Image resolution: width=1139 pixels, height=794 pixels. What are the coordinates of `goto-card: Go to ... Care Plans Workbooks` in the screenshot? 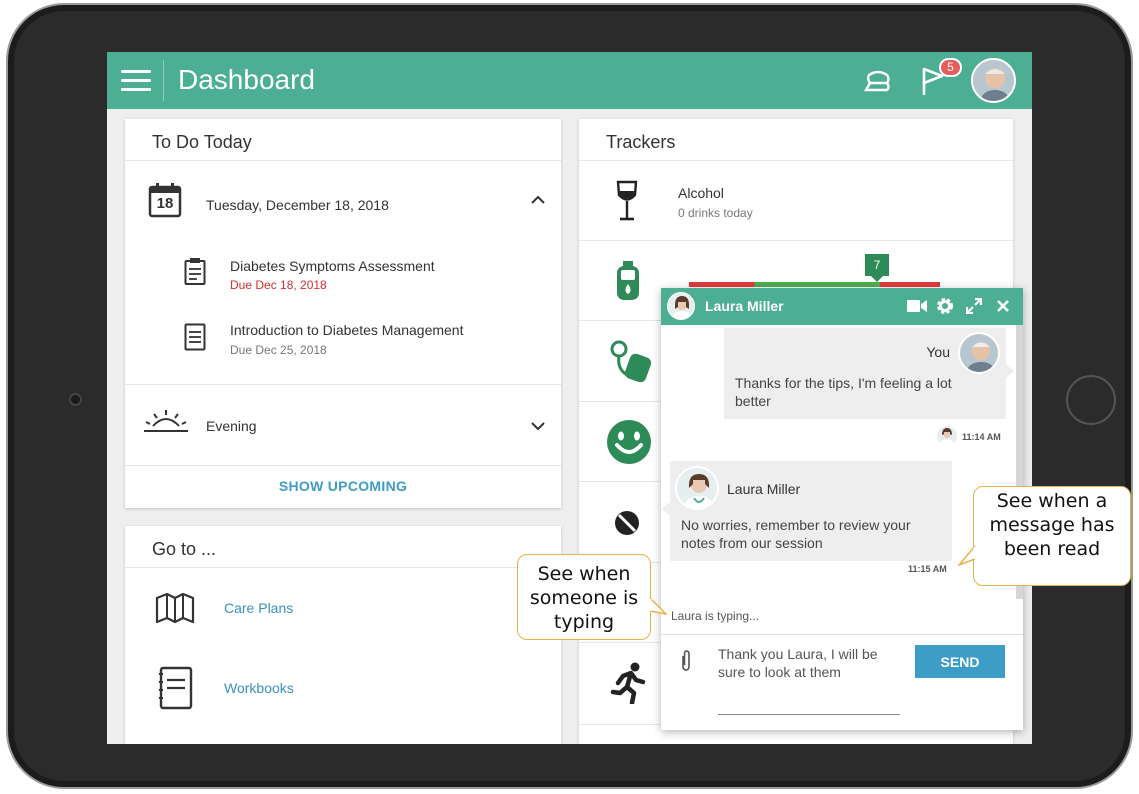 It's located at (343, 635).